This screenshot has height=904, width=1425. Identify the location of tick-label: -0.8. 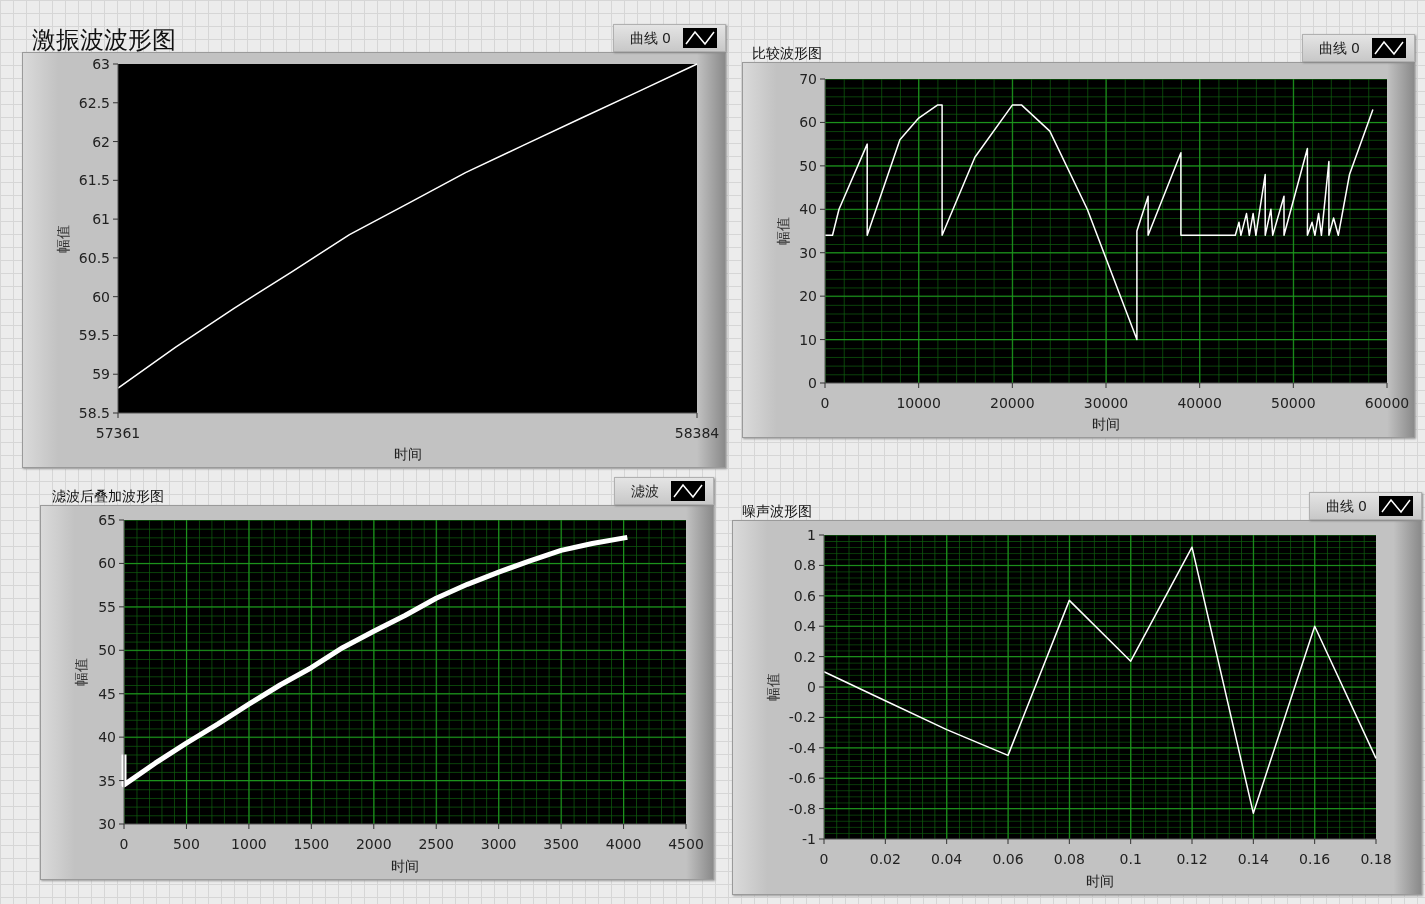
(802, 808).